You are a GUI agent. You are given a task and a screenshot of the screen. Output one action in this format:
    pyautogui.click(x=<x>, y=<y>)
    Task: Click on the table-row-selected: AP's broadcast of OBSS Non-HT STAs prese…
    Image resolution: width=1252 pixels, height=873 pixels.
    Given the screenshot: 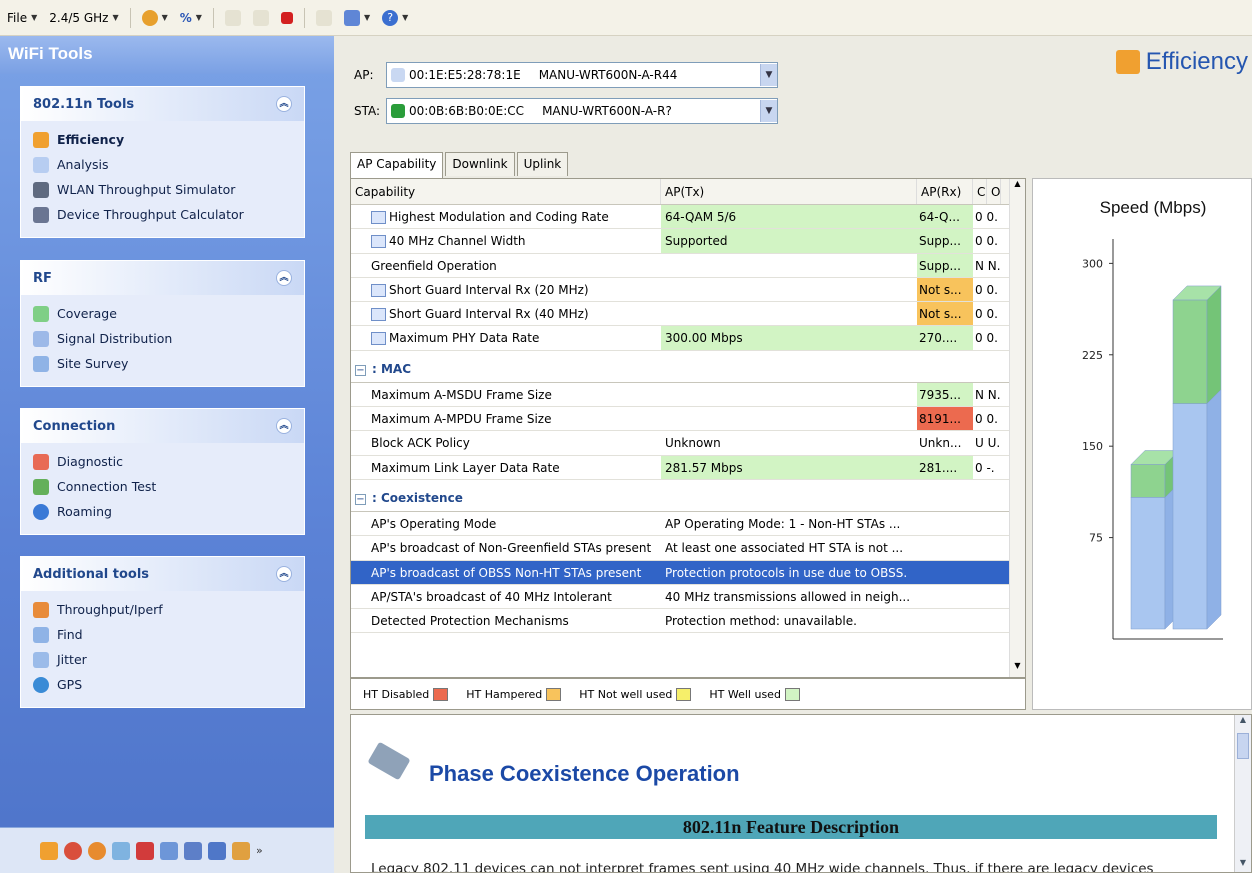 What is the action you would take?
    pyautogui.click(x=688, y=572)
    